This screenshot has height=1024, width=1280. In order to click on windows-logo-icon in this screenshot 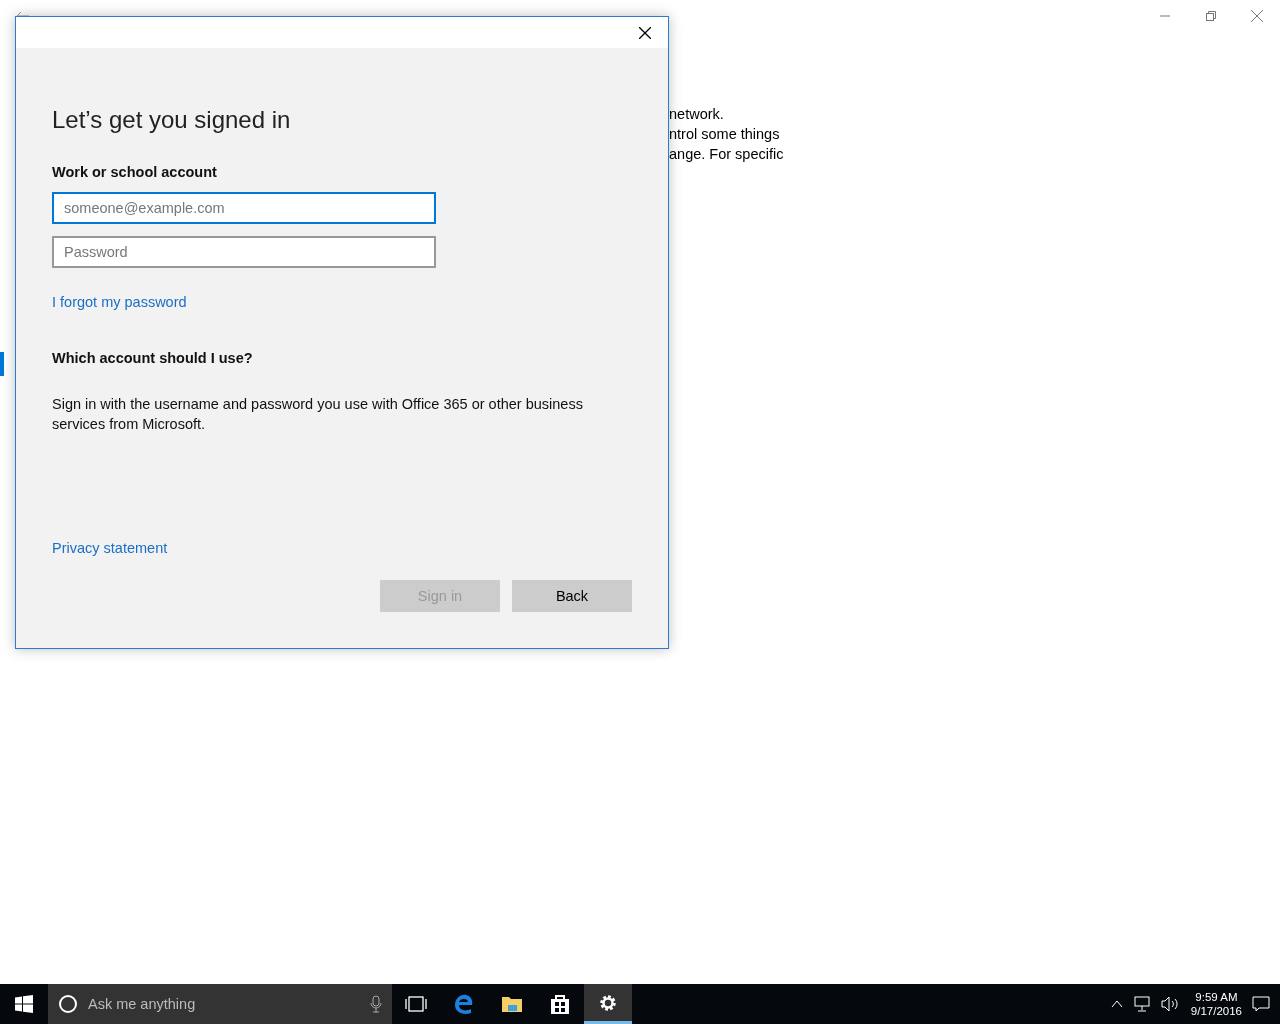, I will do `click(24, 1004)`.